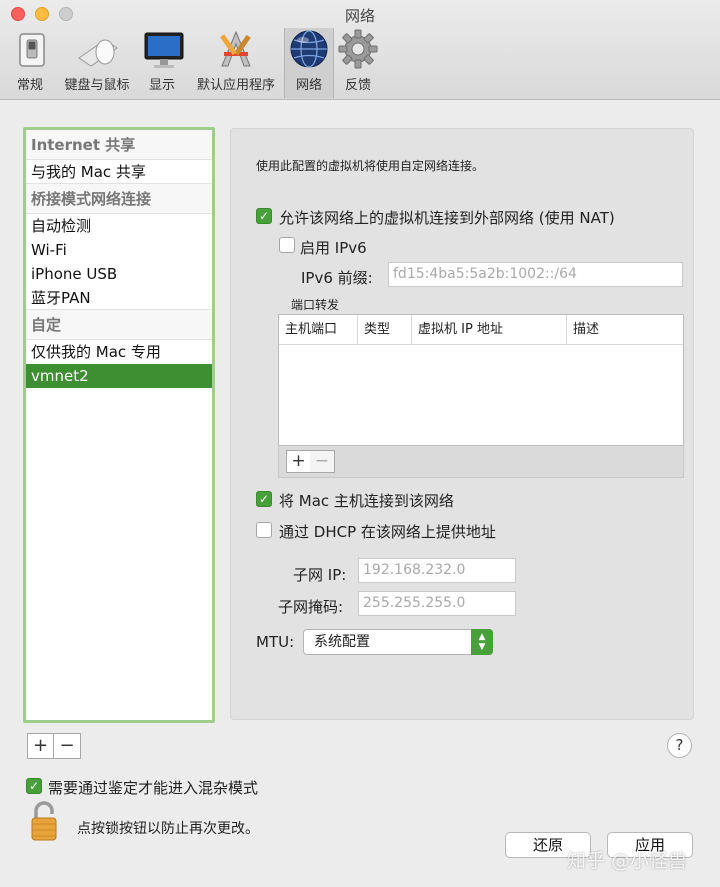 Image resolution: width=720 pixels, height=887 pixels. What do you see at coordinates (46, 821) in the screenshot?
I see `padlock-icon` at bounding box center [46, 821].